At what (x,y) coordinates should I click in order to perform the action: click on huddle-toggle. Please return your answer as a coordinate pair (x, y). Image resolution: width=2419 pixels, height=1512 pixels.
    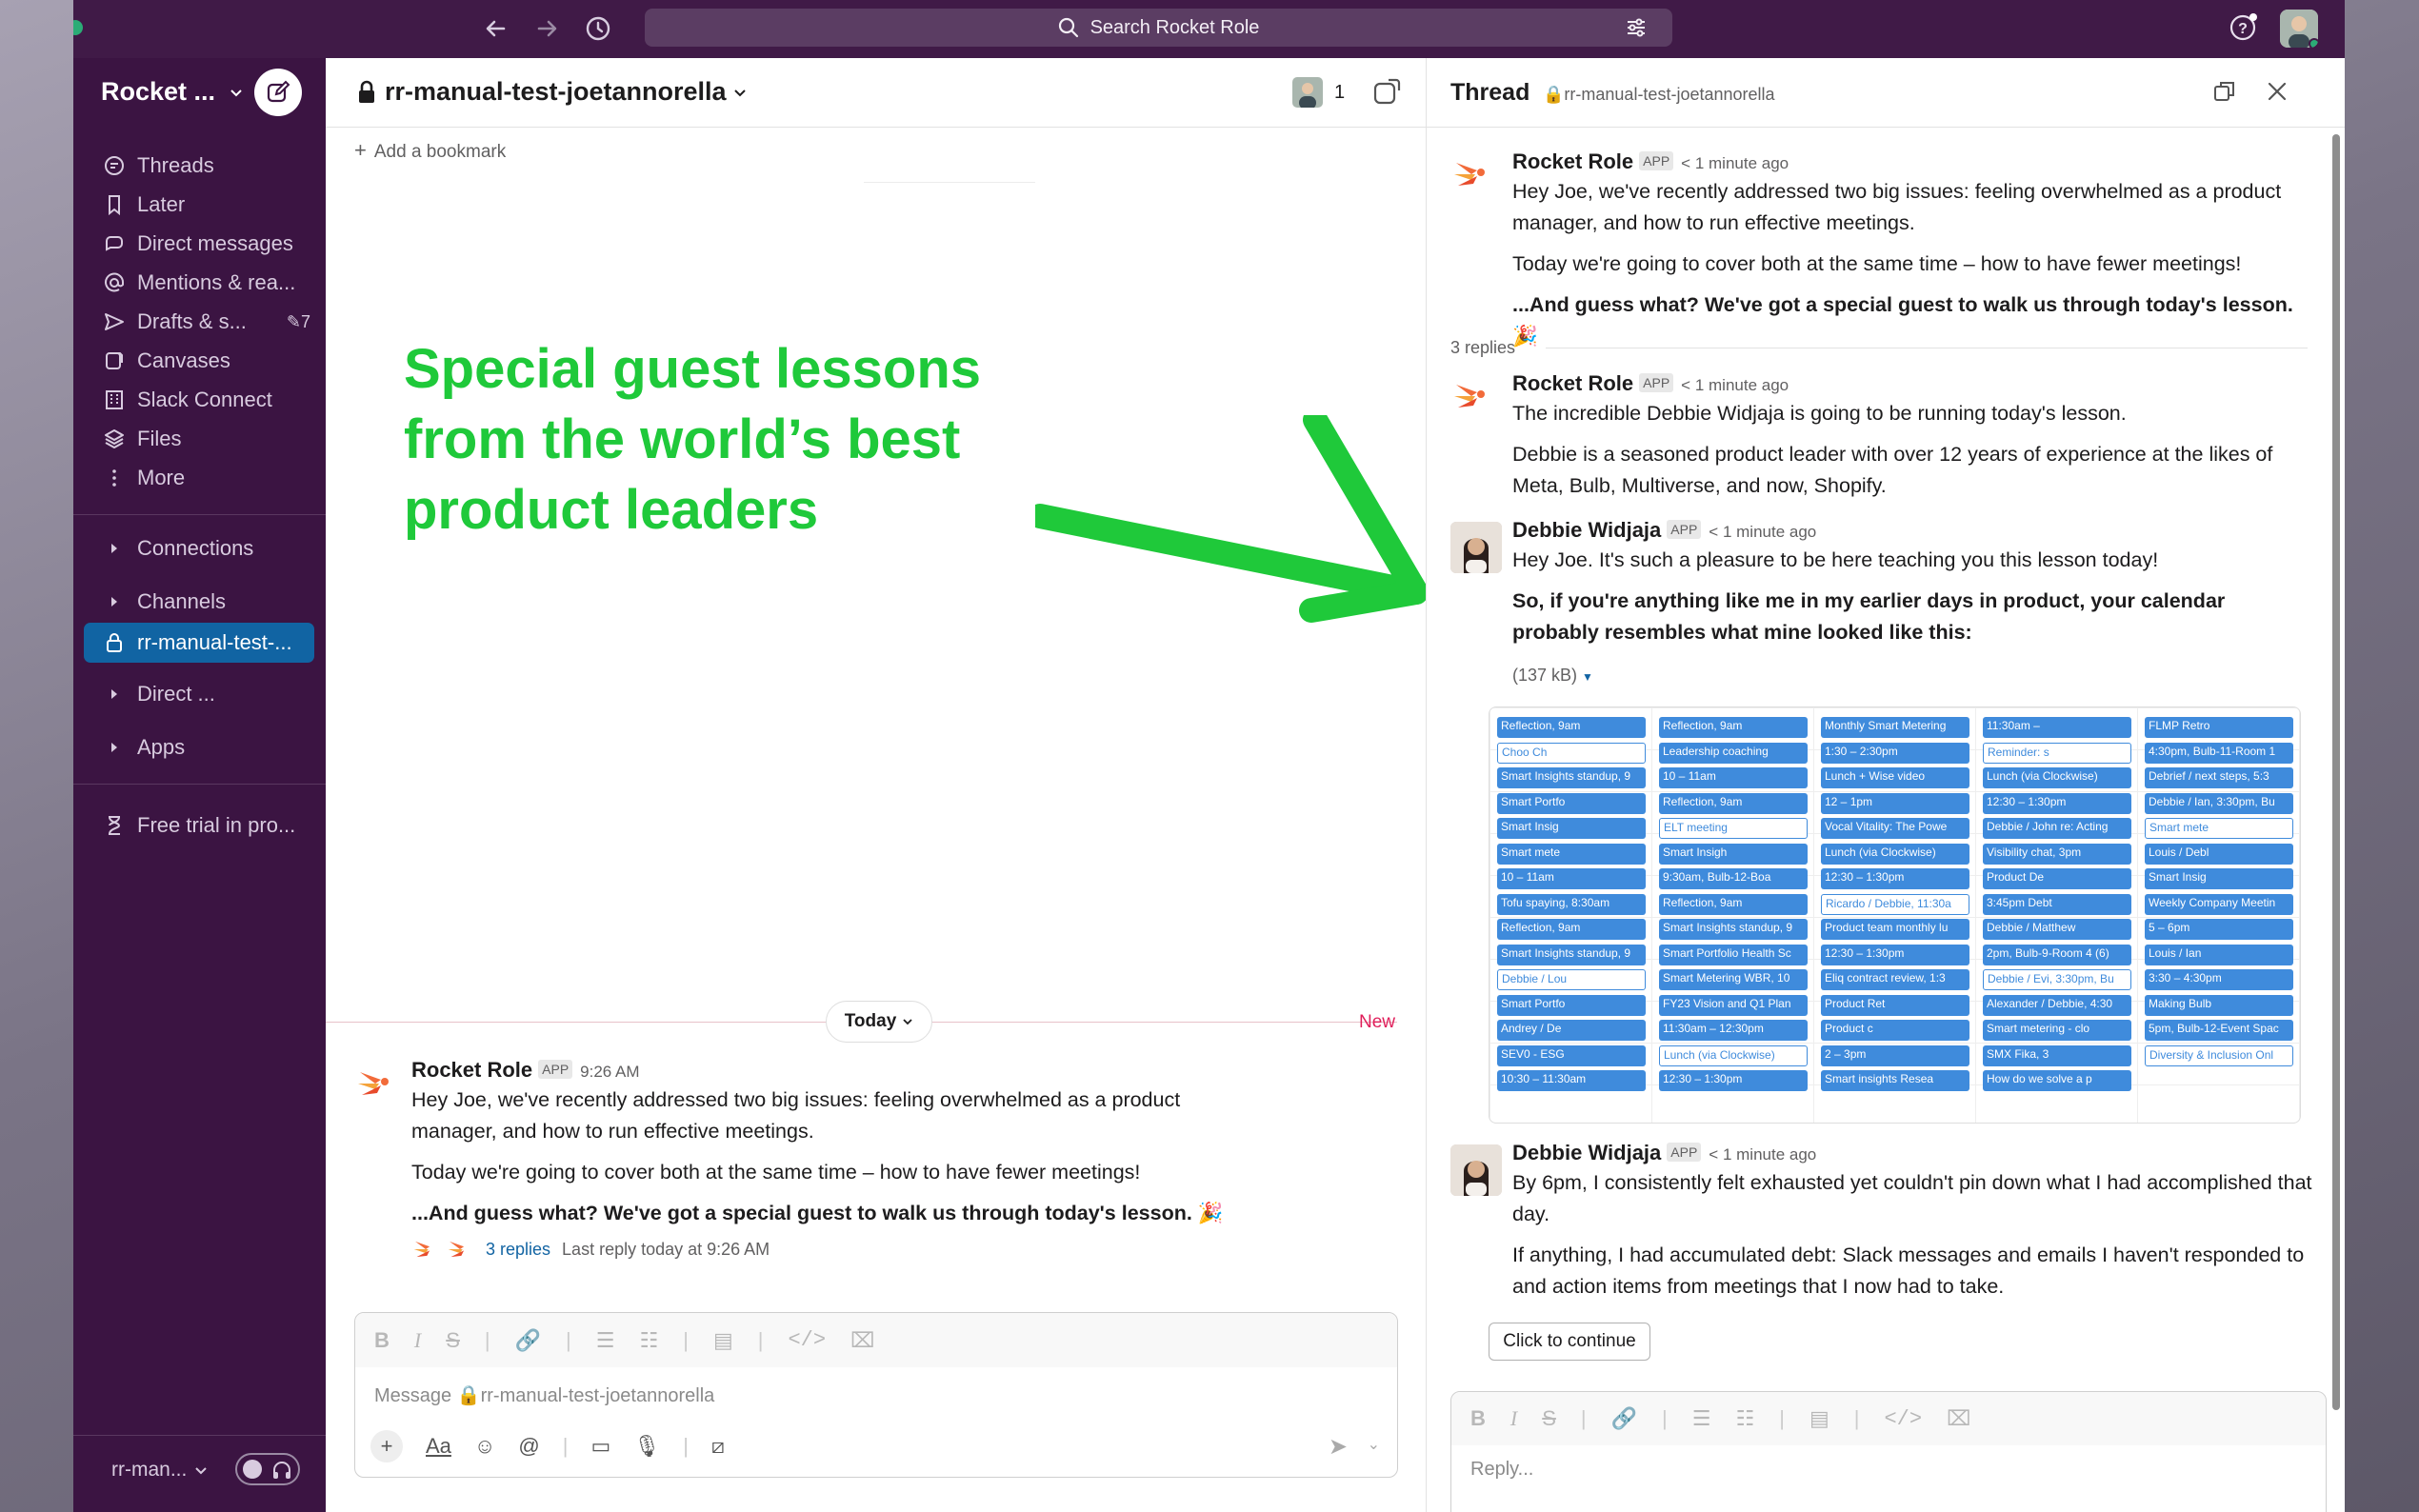
    Looking at the image, I should click on (267, 1469).